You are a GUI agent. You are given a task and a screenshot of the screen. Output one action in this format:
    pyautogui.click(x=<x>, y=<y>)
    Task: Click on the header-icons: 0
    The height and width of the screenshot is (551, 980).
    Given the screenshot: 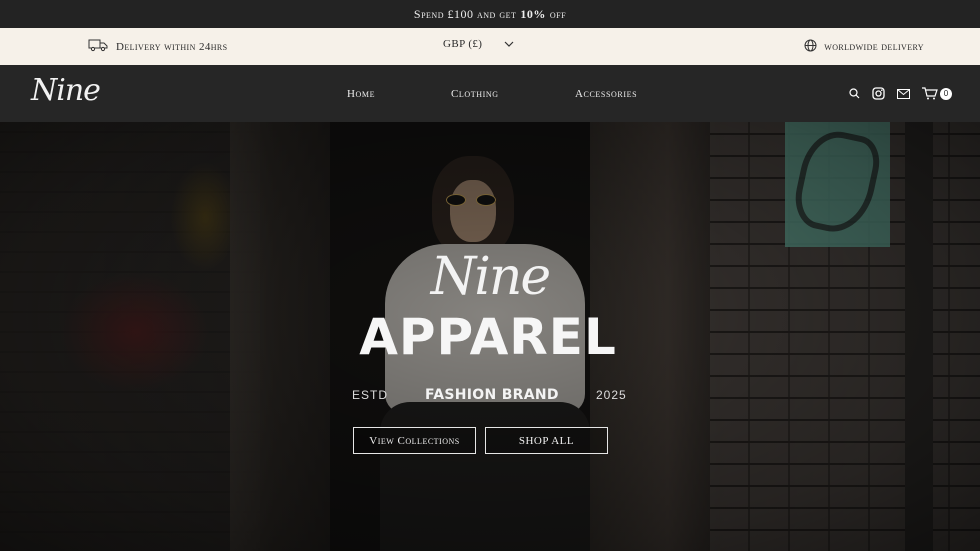 What is the action you would take?
    pyautogui.click(x=900, y=93)
    